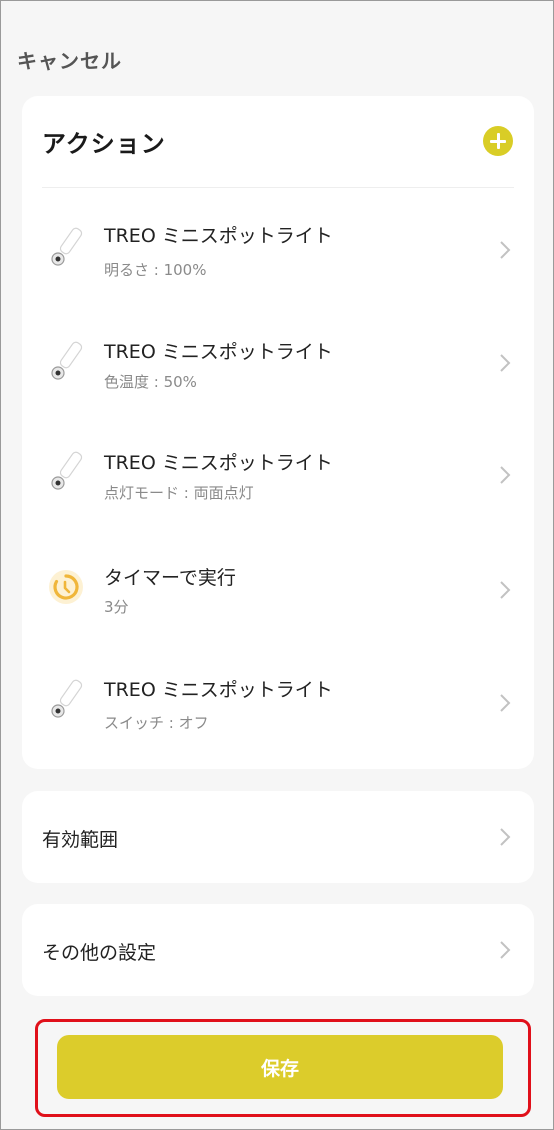  Describe the element at coordinates (69, 59) in the screenshot. I see `cancel-button: キャンセル` at that location.